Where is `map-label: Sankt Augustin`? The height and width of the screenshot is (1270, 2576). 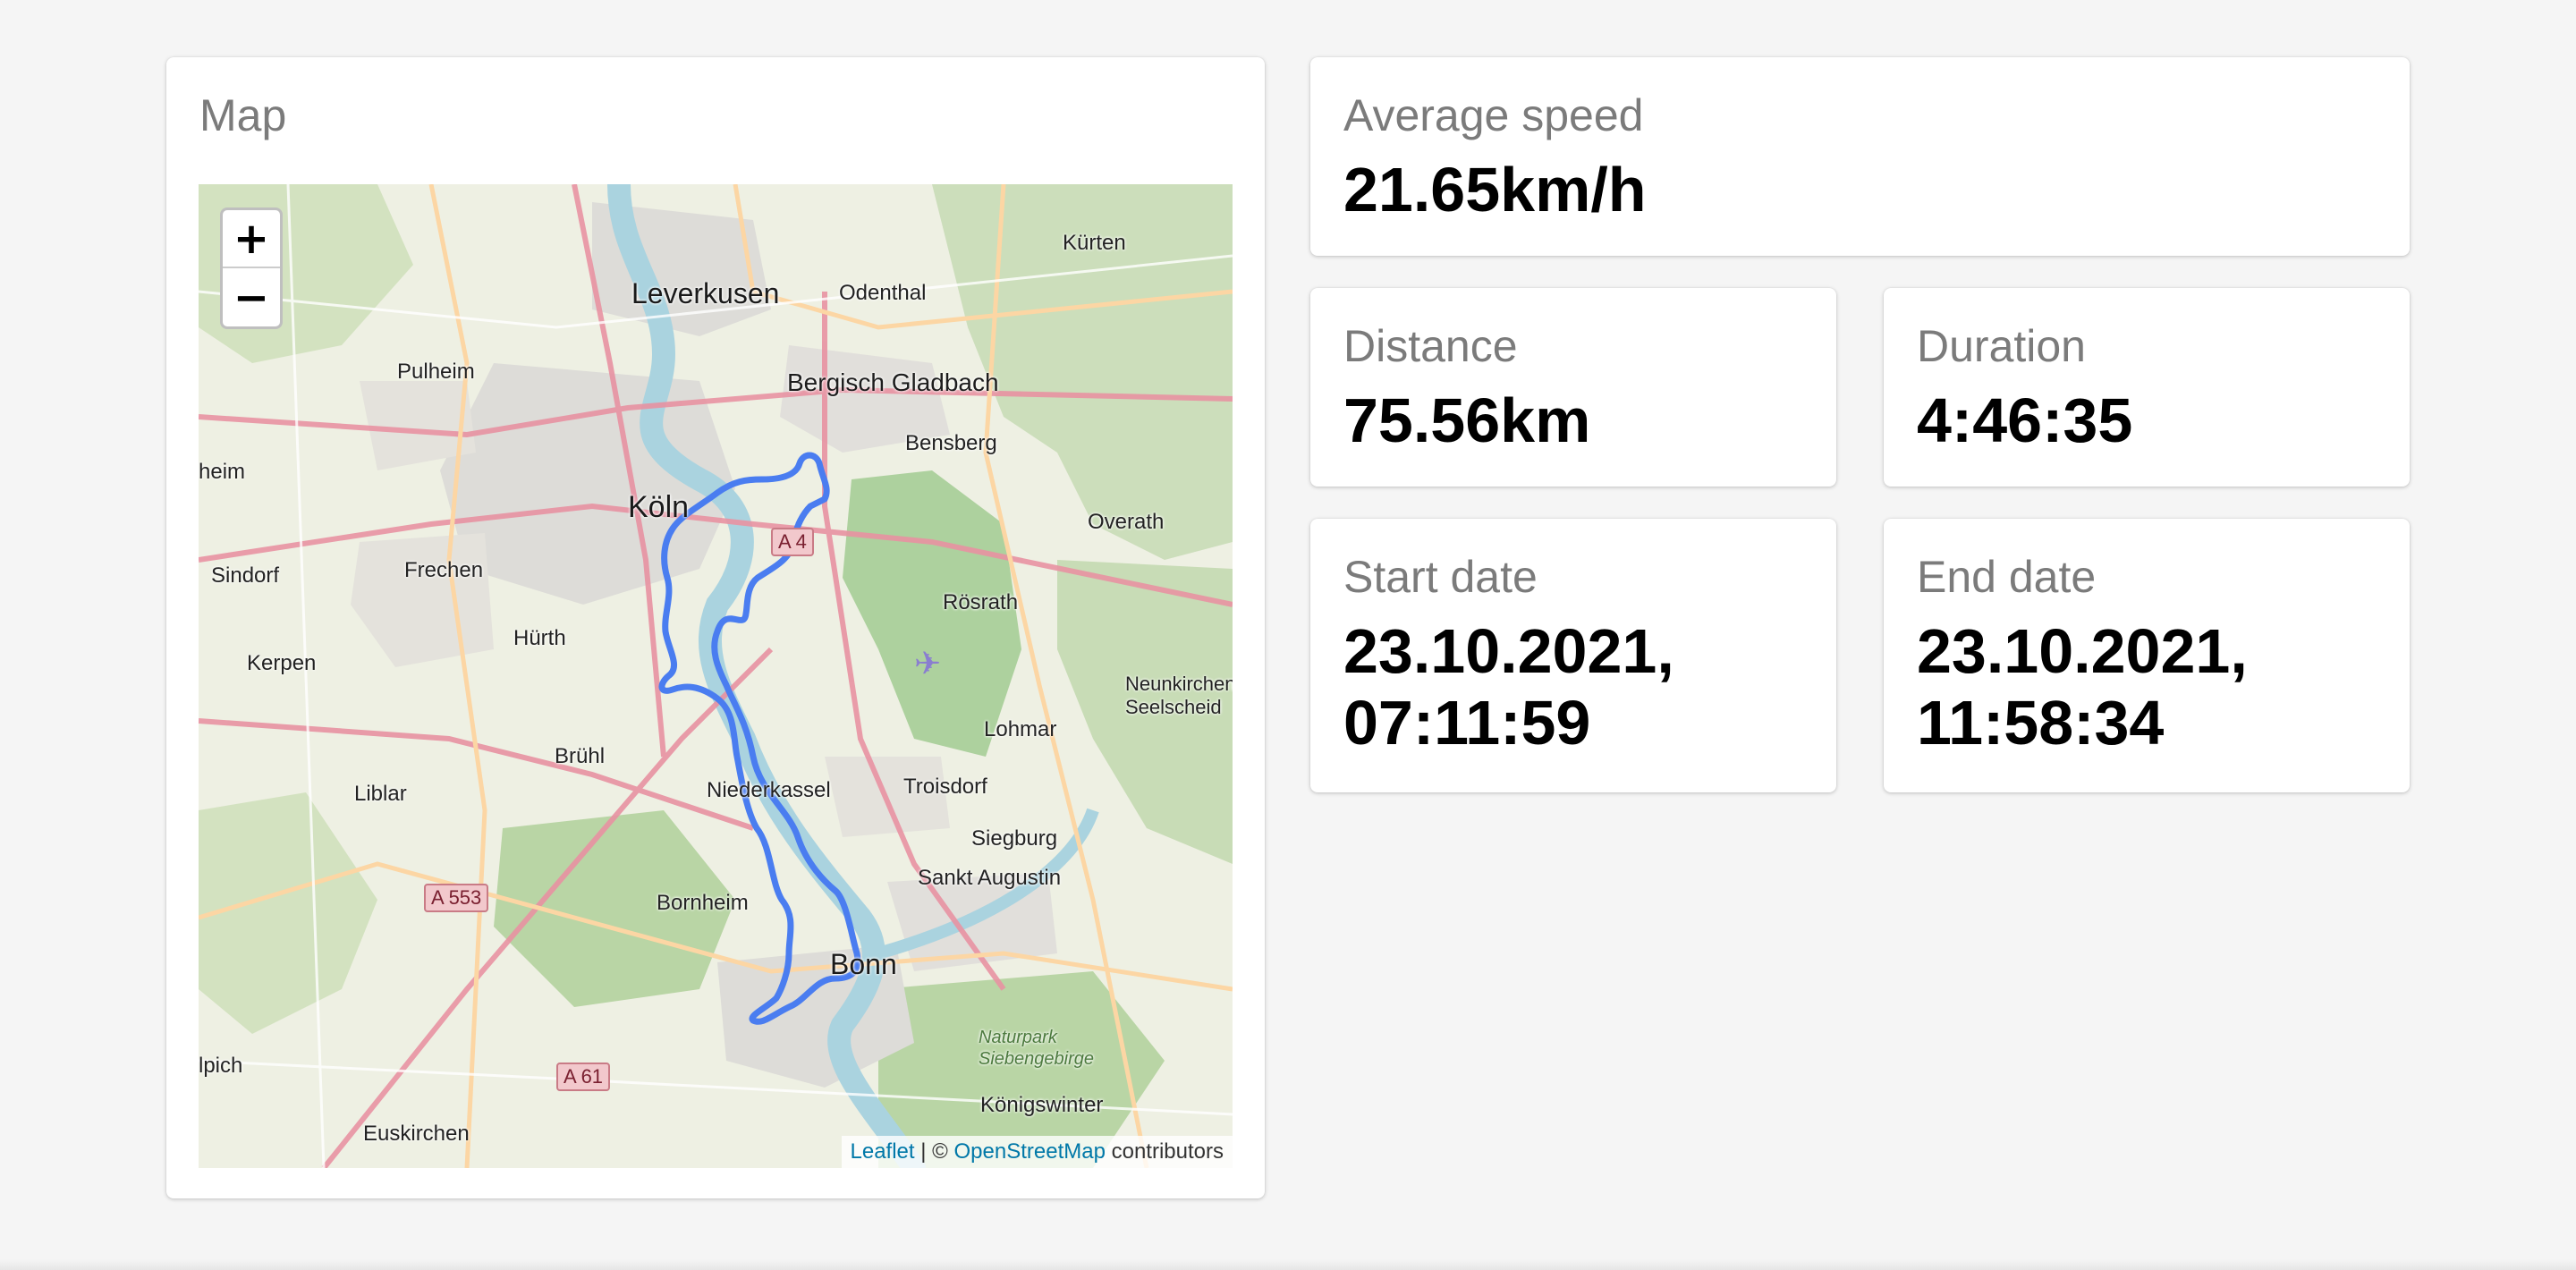
map-label: Sankt Augustin is located at coordinates (990, 878).